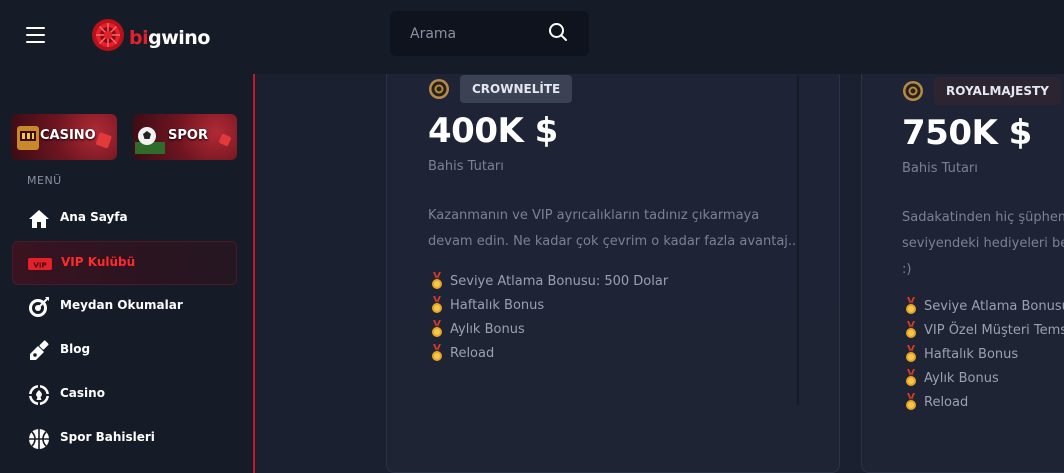 The height and width of the screenshot is (473, 1064). Describe the element at coordinates (516, 89) in the screenshot. I see `tier-badge: CROWNELİTE` at that location.